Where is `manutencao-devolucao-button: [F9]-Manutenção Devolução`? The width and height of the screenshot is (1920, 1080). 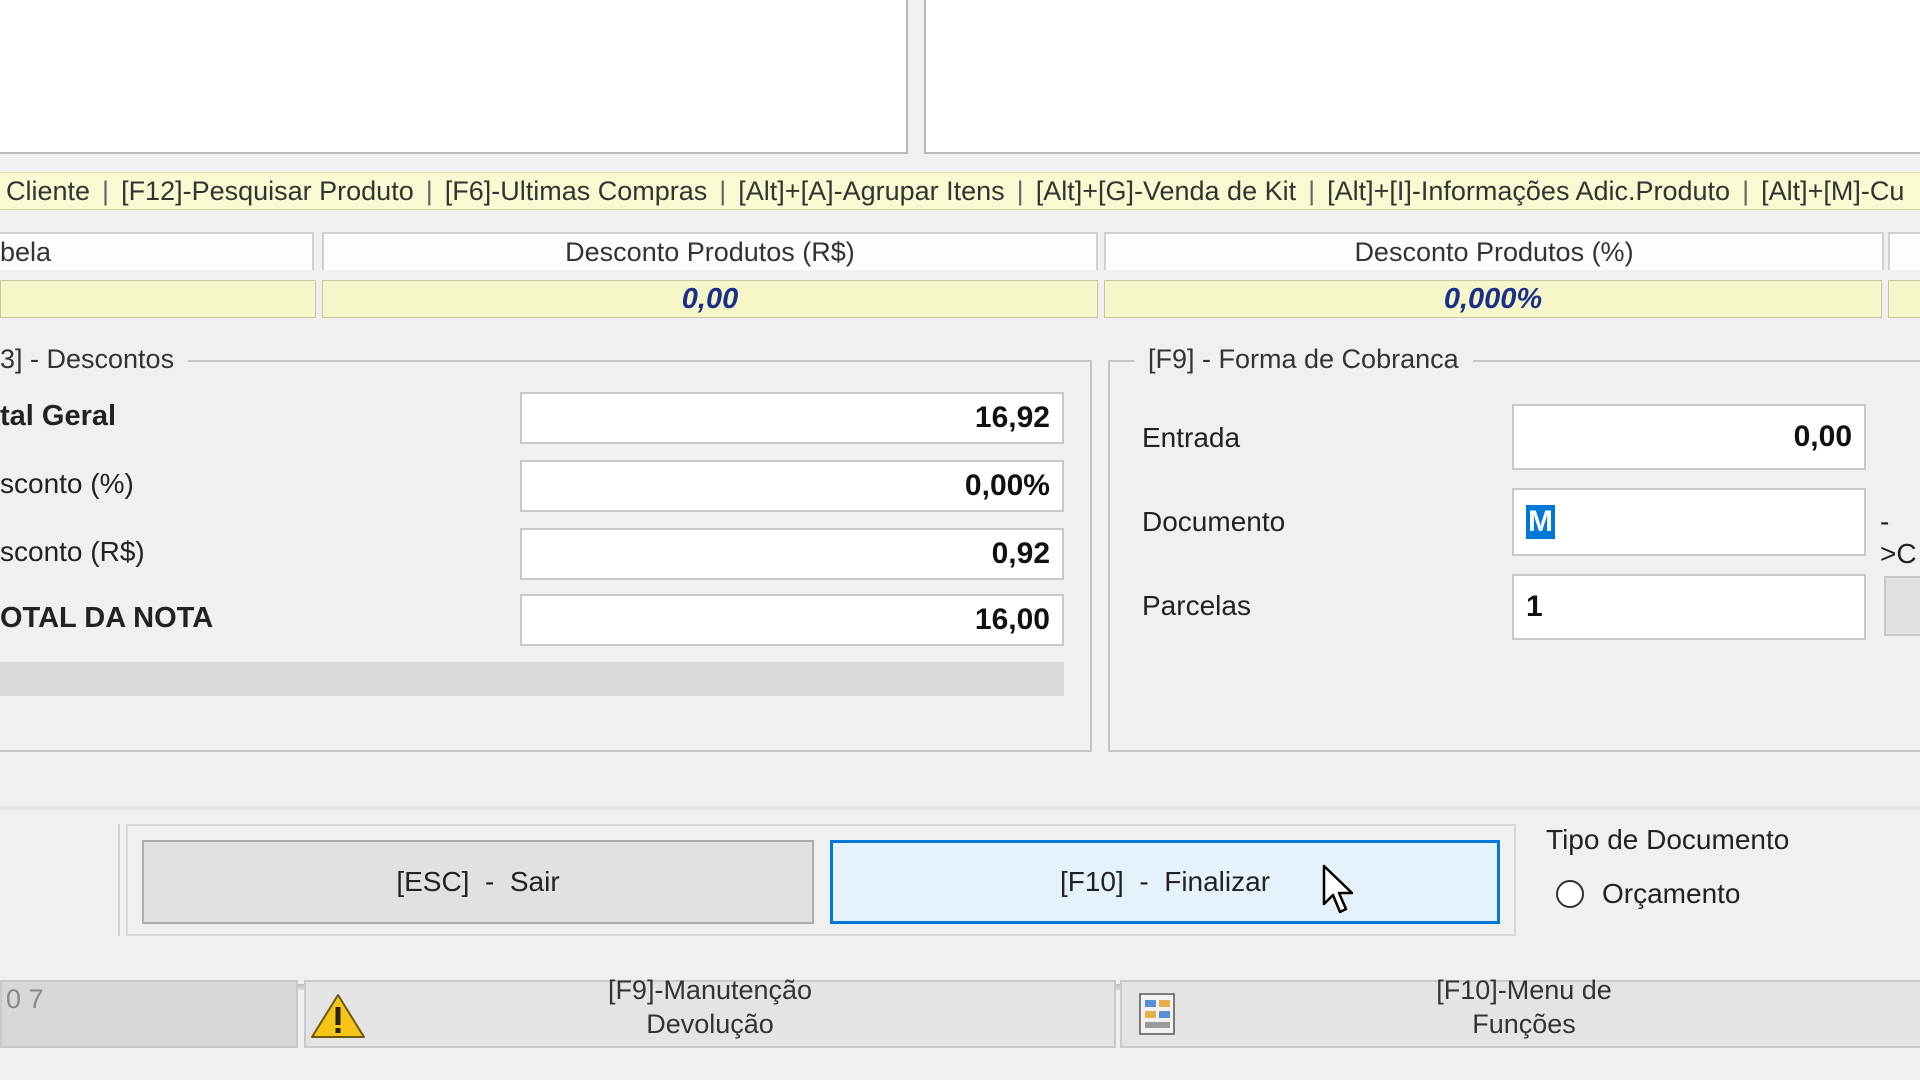 manutencao-devolucao-button: [F9]-Manutenção Devolução is located at coordinates (710, 1011).